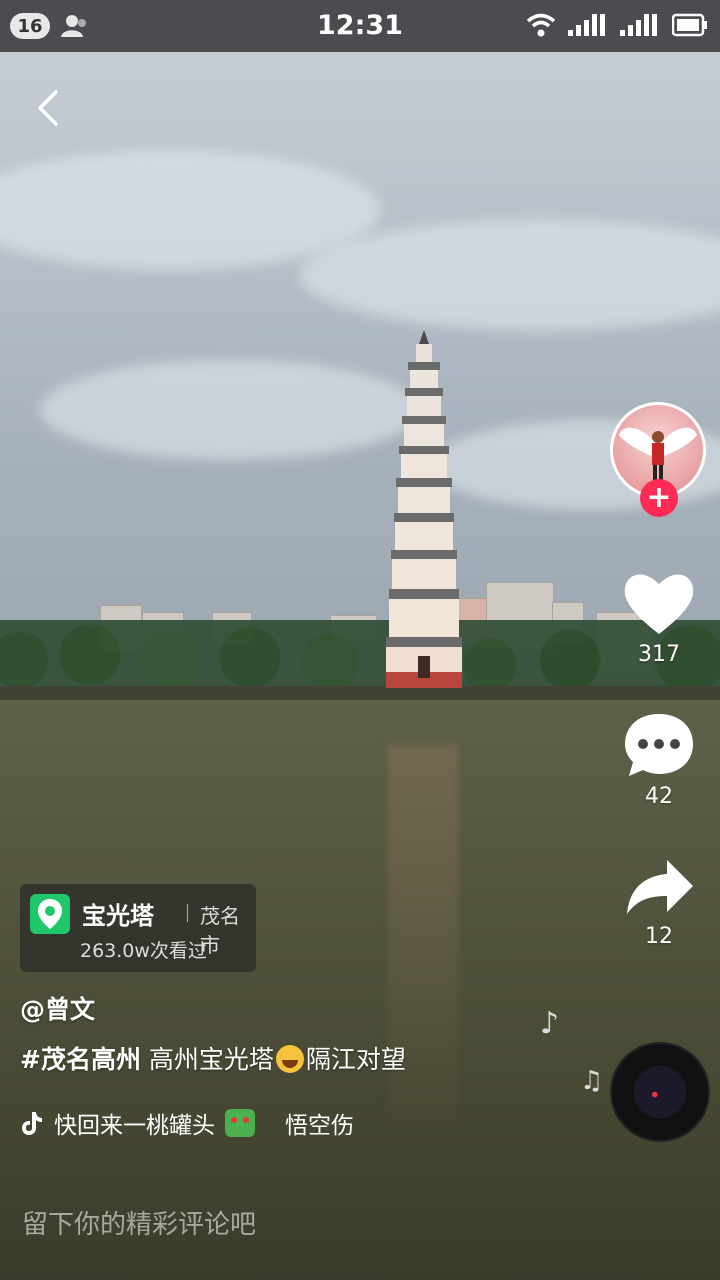  Describe the element at coordinates (550, 1023) in the screenshot. I see `music-note-icon: ♪` at that location.